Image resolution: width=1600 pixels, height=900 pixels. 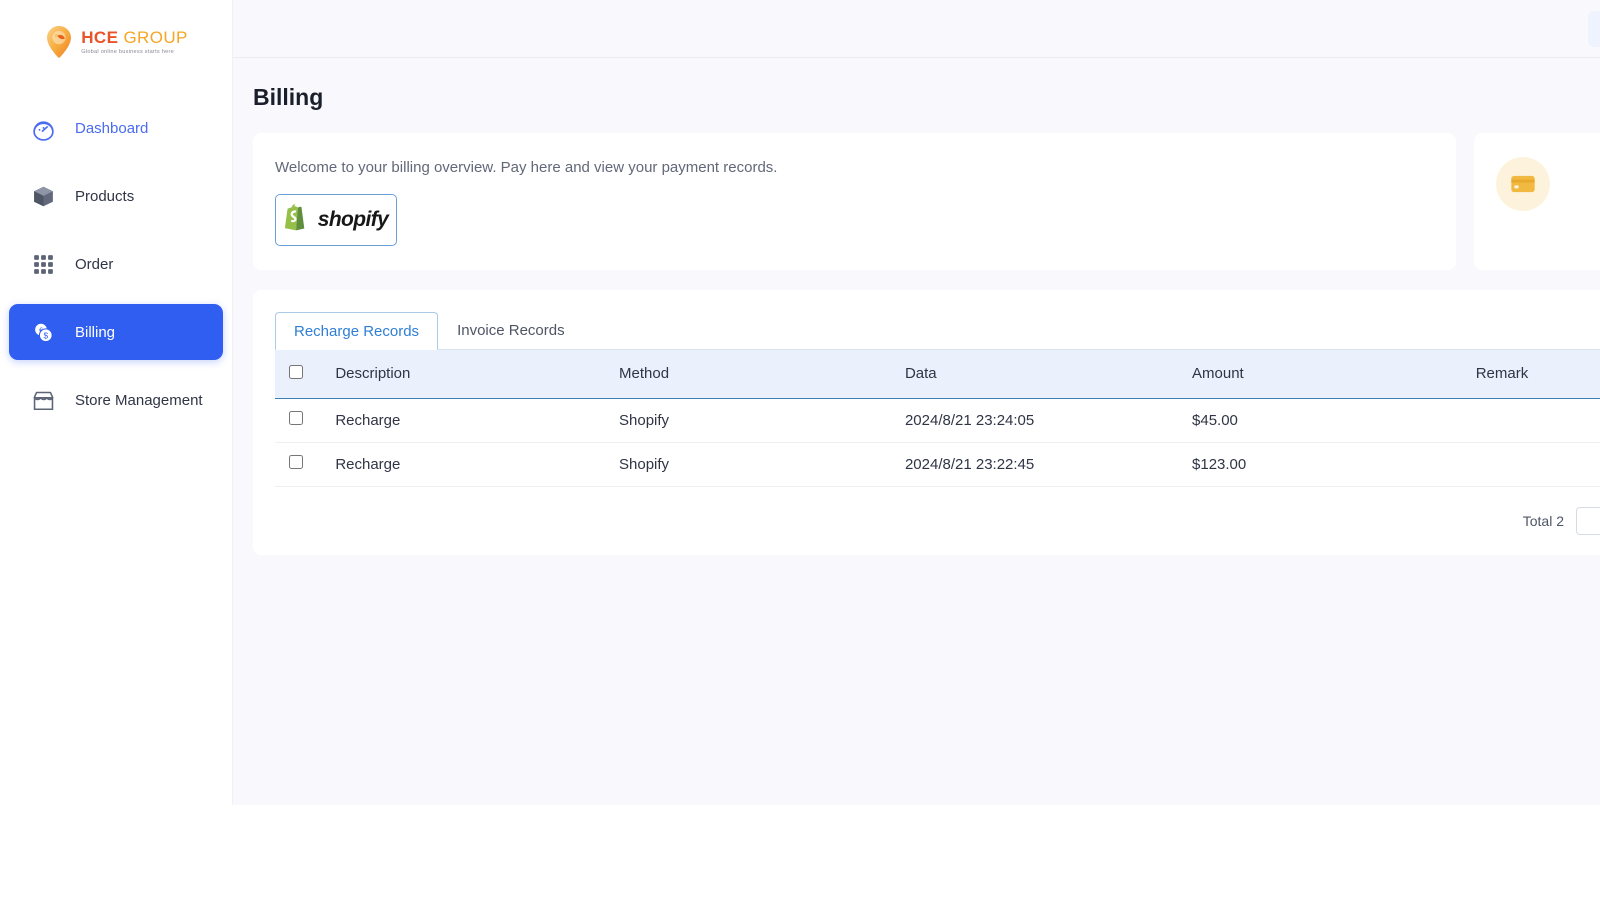 I want to click on page-size-selector, so click(x=1588, y=520).